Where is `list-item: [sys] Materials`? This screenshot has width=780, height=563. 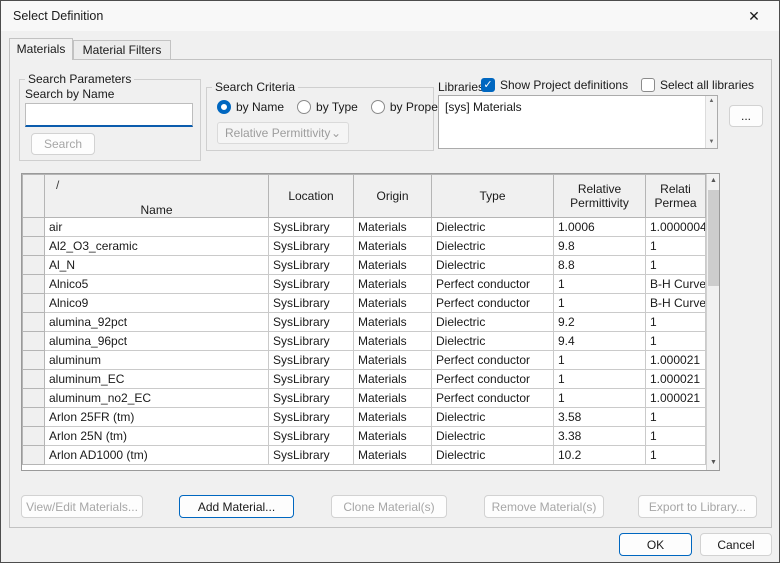 list-item: [sys] Materials is located at coordinates (578, 107).